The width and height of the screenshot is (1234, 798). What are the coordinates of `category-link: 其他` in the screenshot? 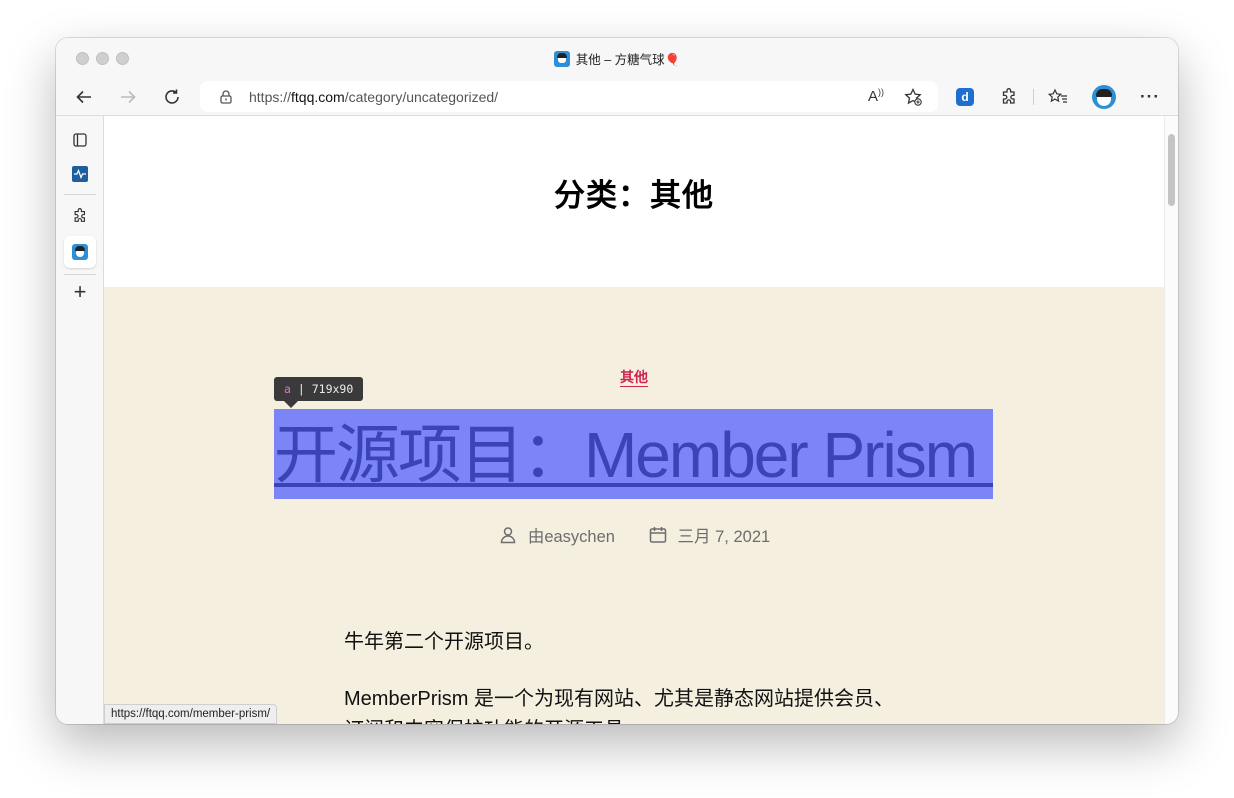 It's located at (634, 377).